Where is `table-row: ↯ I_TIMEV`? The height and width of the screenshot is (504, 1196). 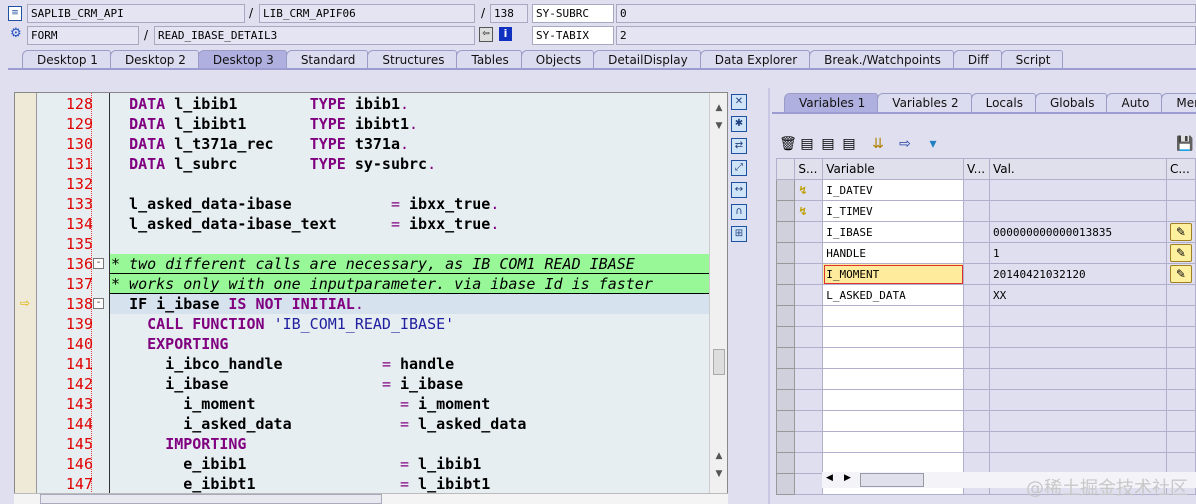
table-row: ↯ I_TIMEV is located at coordinates (985, 211).